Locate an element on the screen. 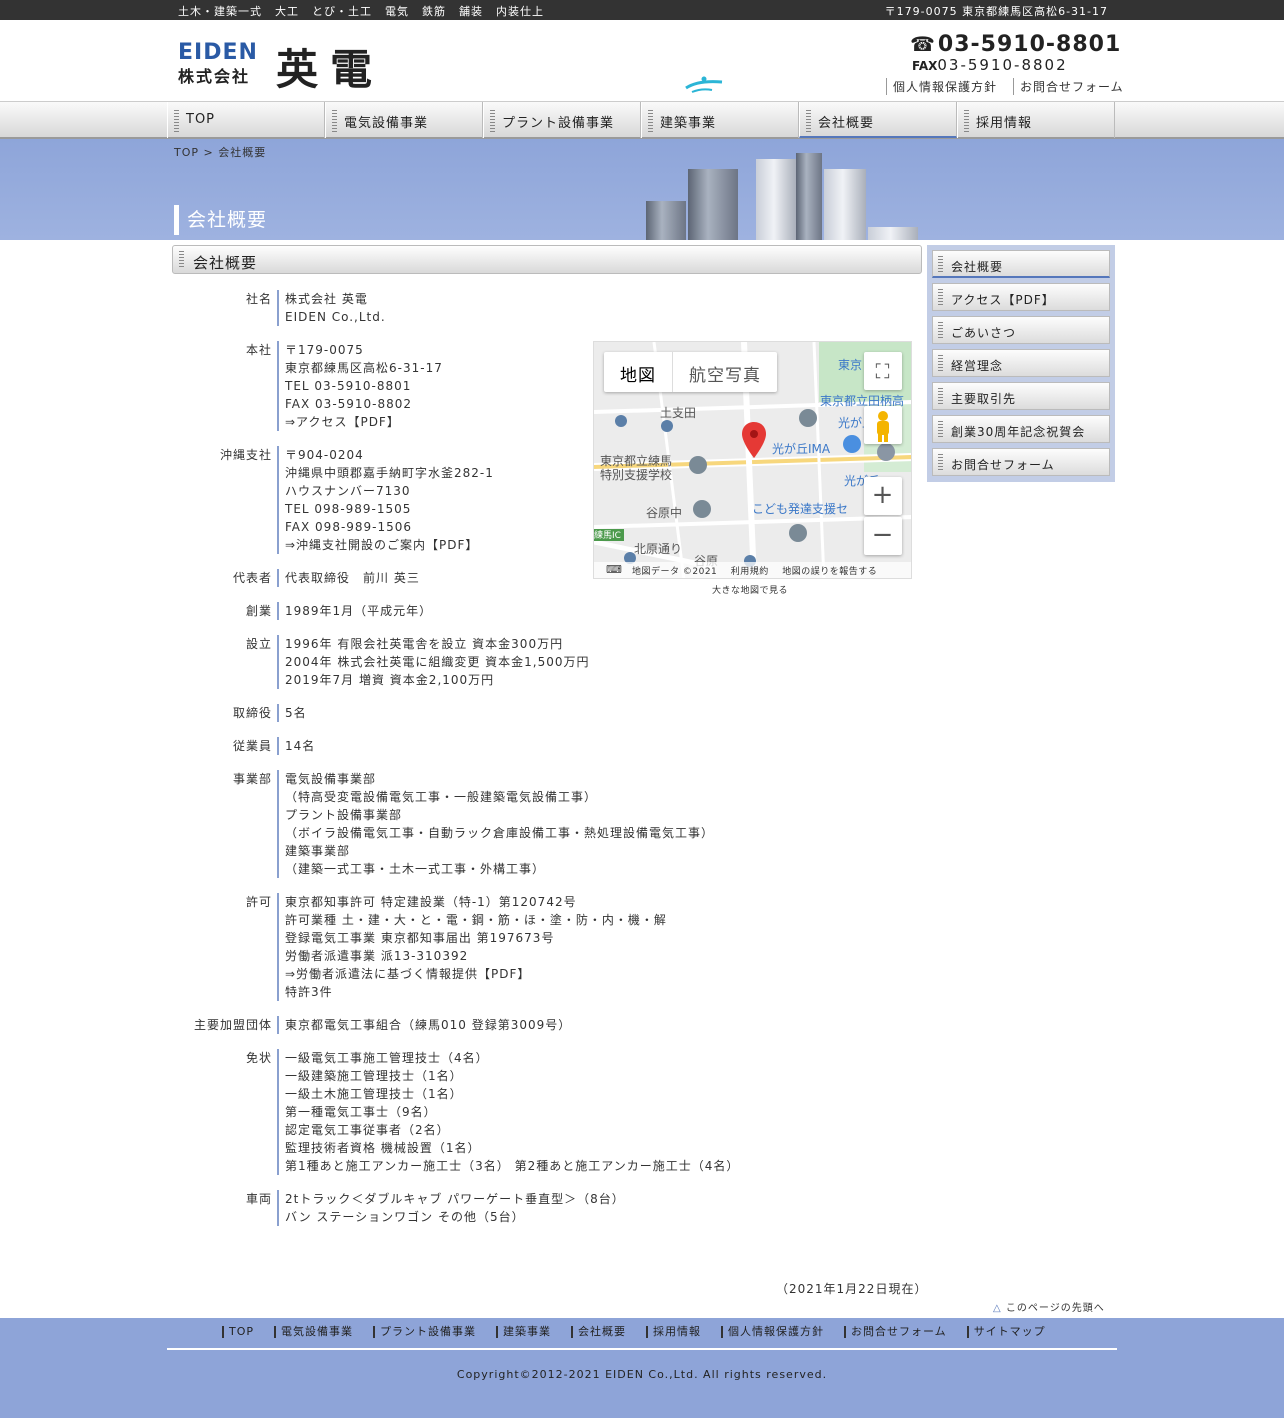 This screenshot has width=1284, height=1418. zoom-out-button: − is located at coordinates (883, 536).